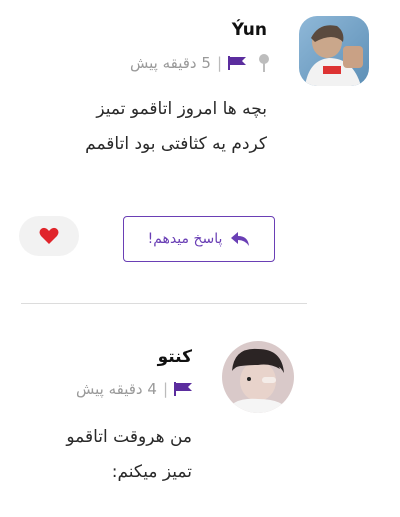 The width and height of the screenshot is (400, 517). What do you see at coordinates (164, 303) in the screenshot?
I see `divider` at bounding box center [164, 303].